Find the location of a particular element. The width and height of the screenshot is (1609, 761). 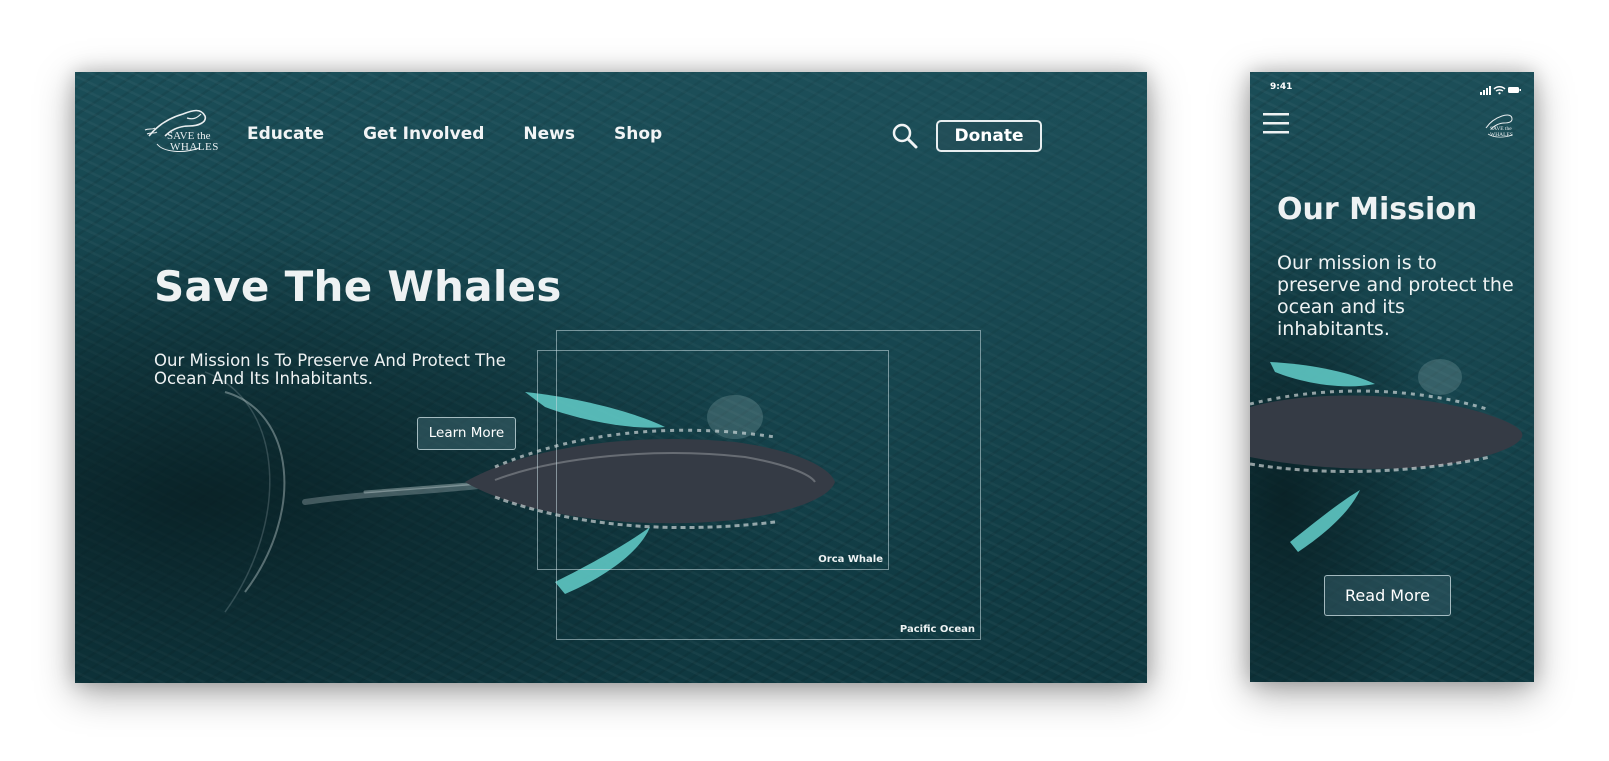

mobile-logo-line2: WHALES is located at coordinates (1501, 135).